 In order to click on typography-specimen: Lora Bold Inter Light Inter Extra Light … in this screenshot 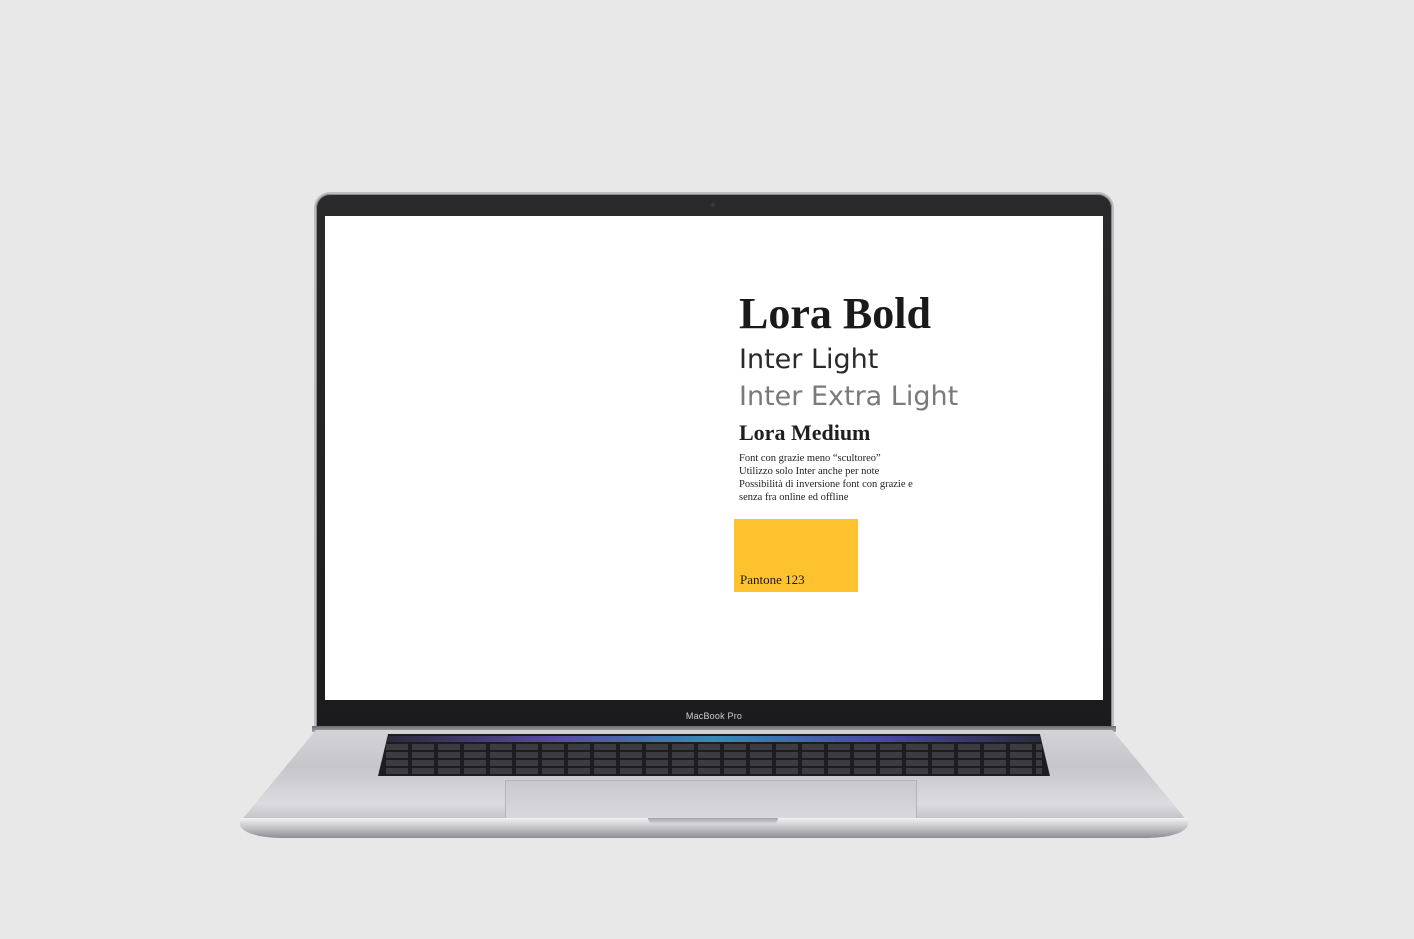, I will do `click(909, 396)`.